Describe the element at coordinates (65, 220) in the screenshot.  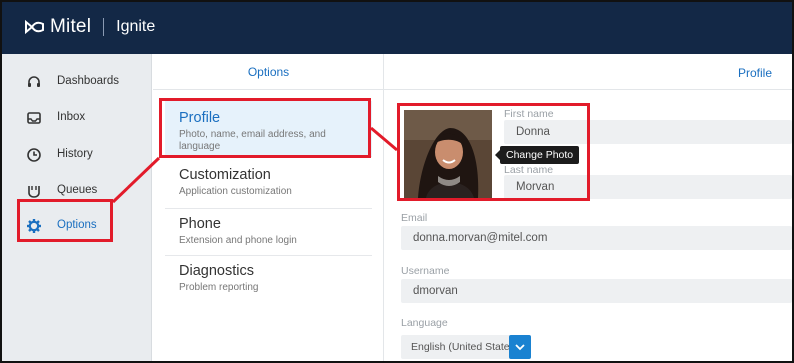
I see `highlight-options-nav` at that location.